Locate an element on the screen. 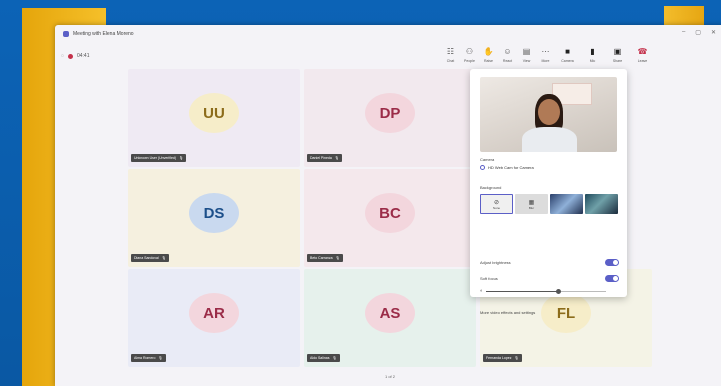 The height and width of the screenshot is (386, 721). chat-icon: ☷ is located at coordinates (450, 51).